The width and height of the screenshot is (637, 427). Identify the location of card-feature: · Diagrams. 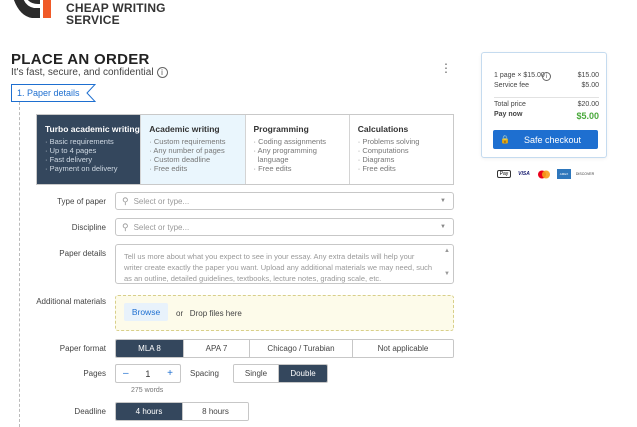
(376, 159).